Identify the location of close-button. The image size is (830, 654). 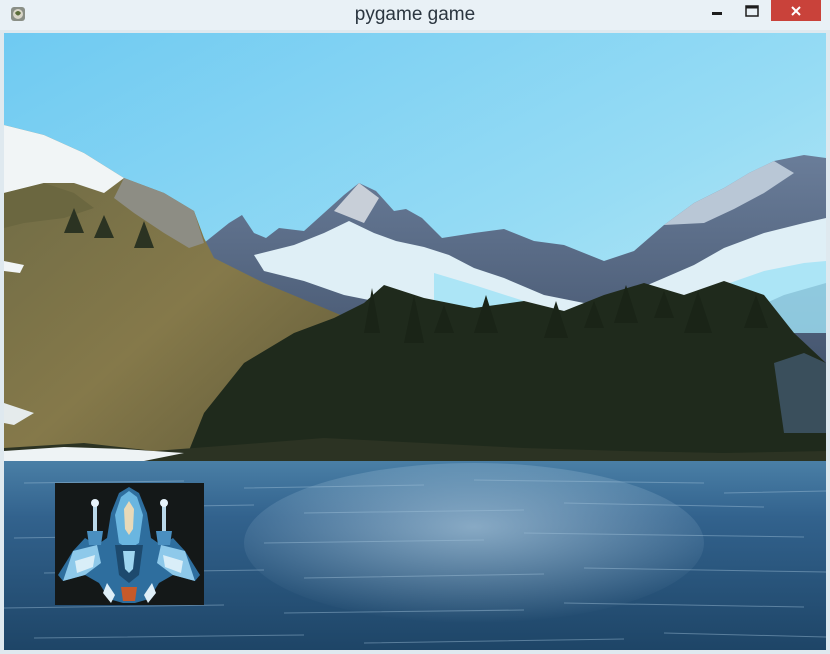
(796, 10).